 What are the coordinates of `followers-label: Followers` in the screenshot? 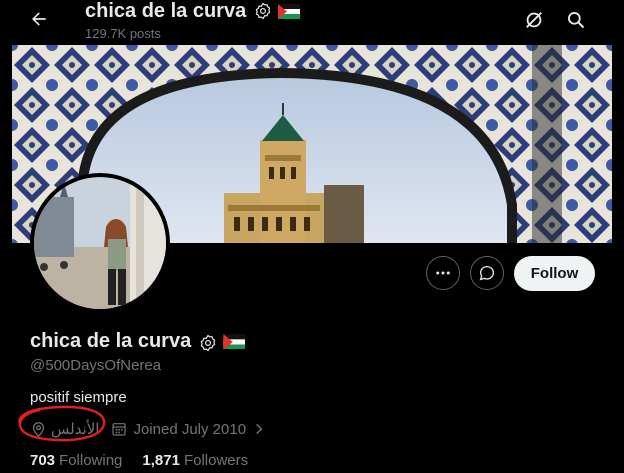 It's located at (216, 460).